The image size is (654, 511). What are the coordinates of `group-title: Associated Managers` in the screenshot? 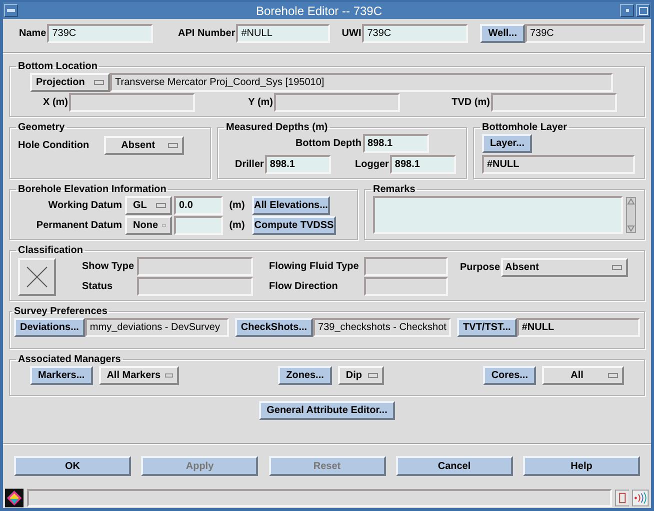 It's located at (69, 359).